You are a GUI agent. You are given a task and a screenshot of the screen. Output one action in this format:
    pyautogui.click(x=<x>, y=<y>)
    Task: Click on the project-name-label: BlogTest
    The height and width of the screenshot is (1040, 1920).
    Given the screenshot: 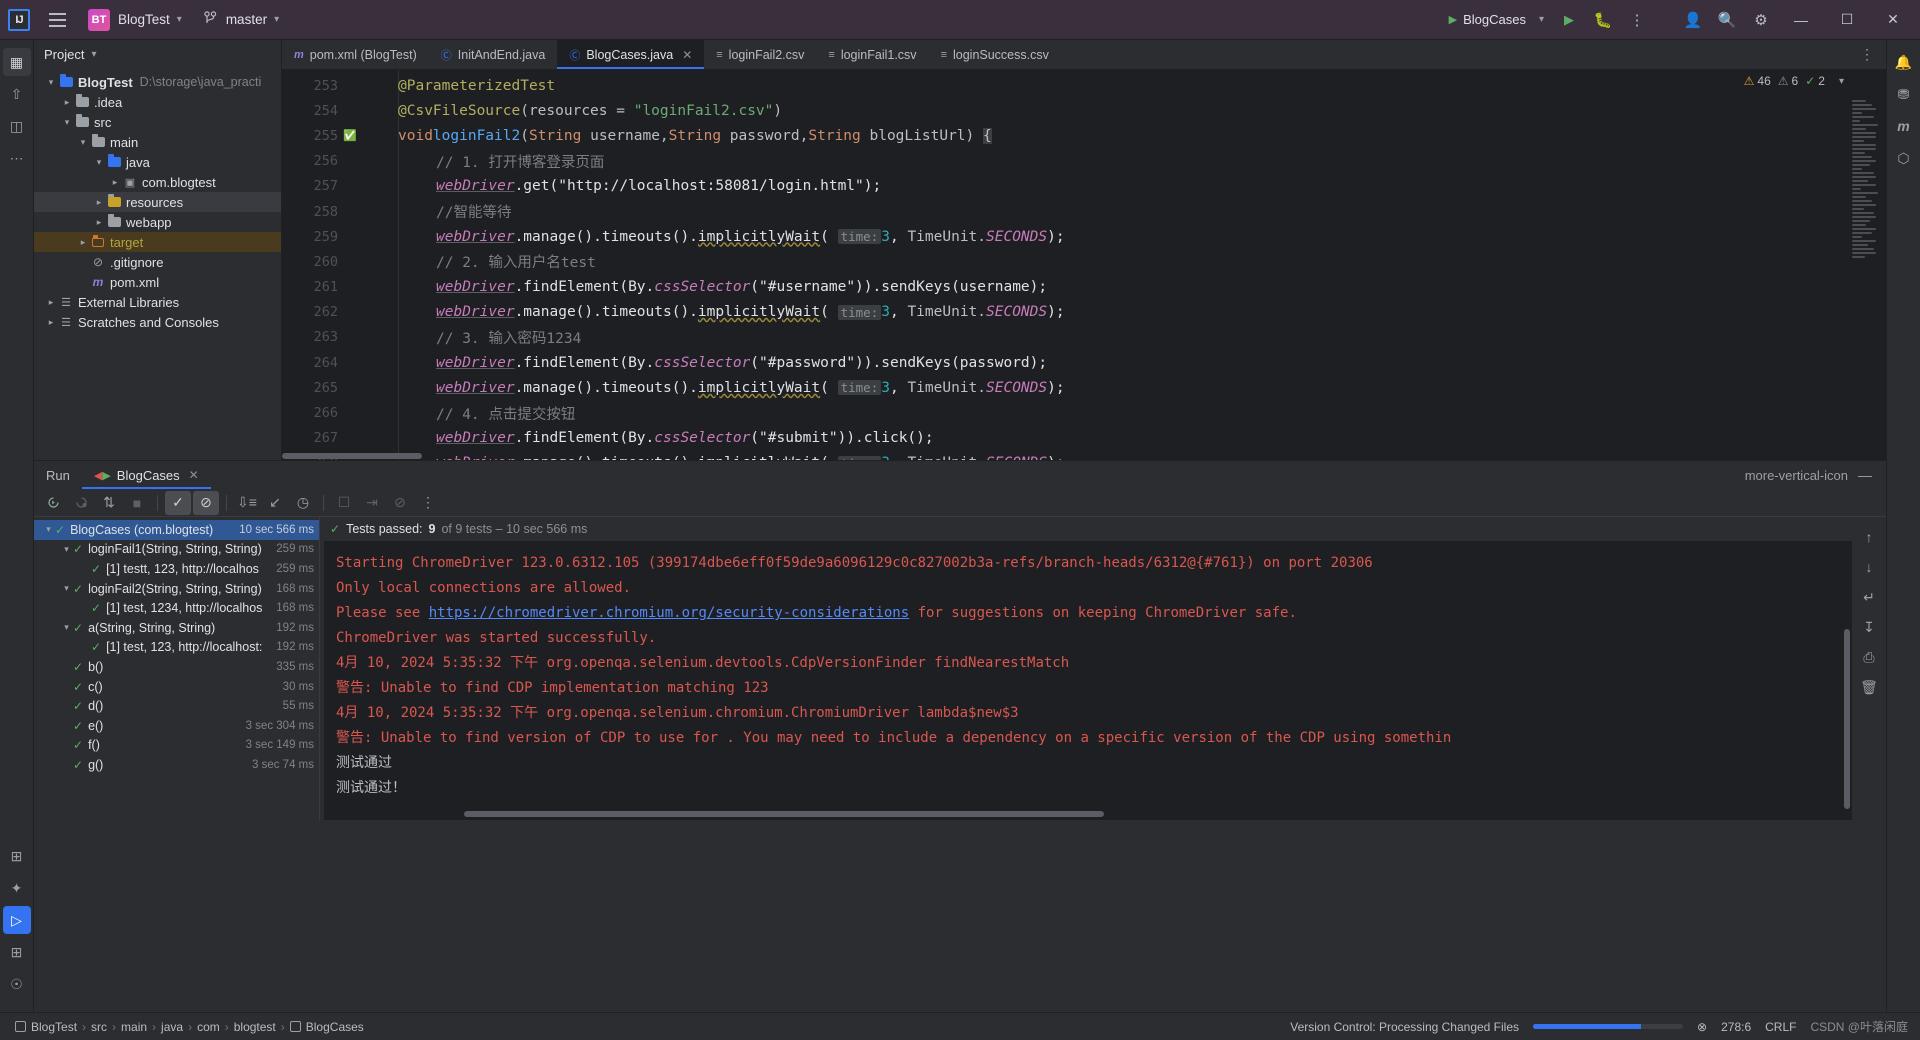 What is the action you would take?
    pyautogui.click(x=144, y=19)
    